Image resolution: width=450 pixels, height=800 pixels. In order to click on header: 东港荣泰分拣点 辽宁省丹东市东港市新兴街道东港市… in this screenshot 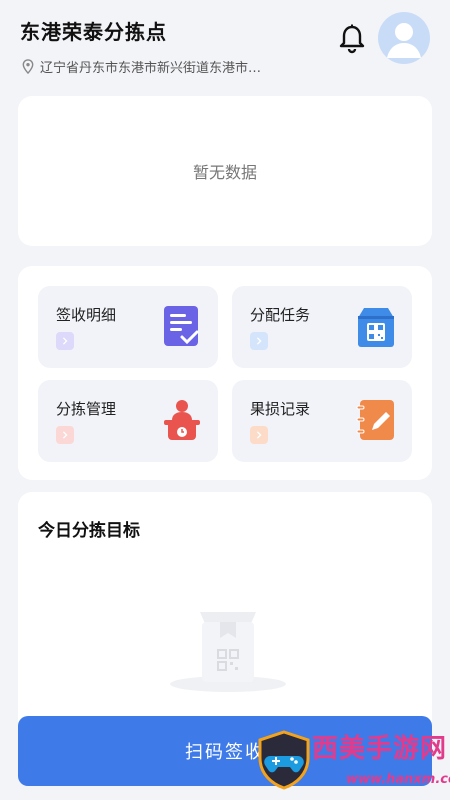, I will do `click(225, 46)`.